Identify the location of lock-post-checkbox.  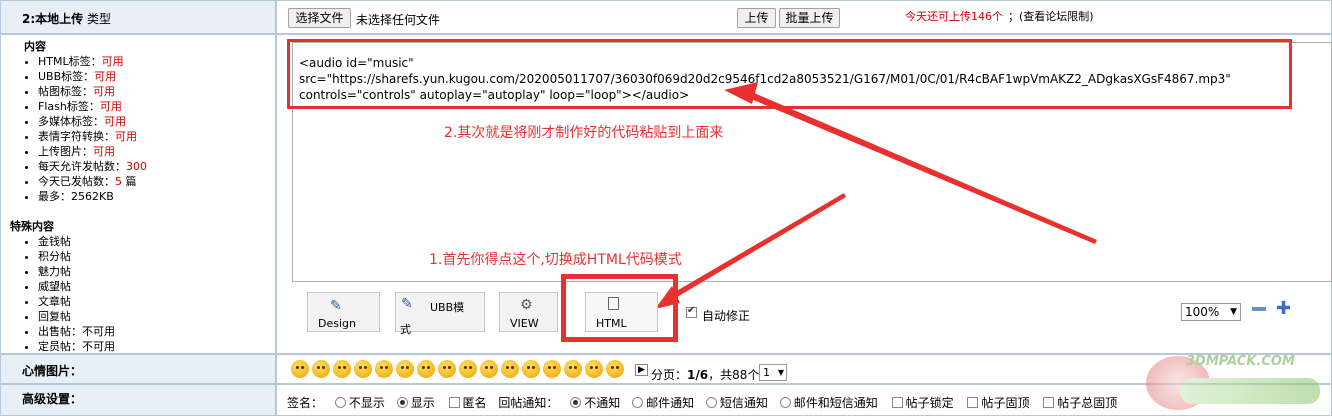
(897, 402).